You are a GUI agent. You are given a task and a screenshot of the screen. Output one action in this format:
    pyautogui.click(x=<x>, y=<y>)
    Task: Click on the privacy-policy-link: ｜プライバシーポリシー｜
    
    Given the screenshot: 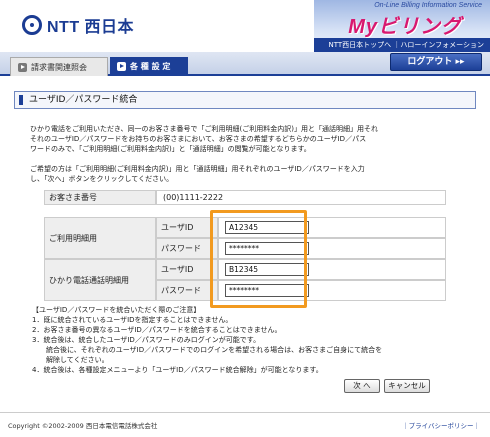 What is the action you would take?
    pyautogui.click(x=441, y=425)
    